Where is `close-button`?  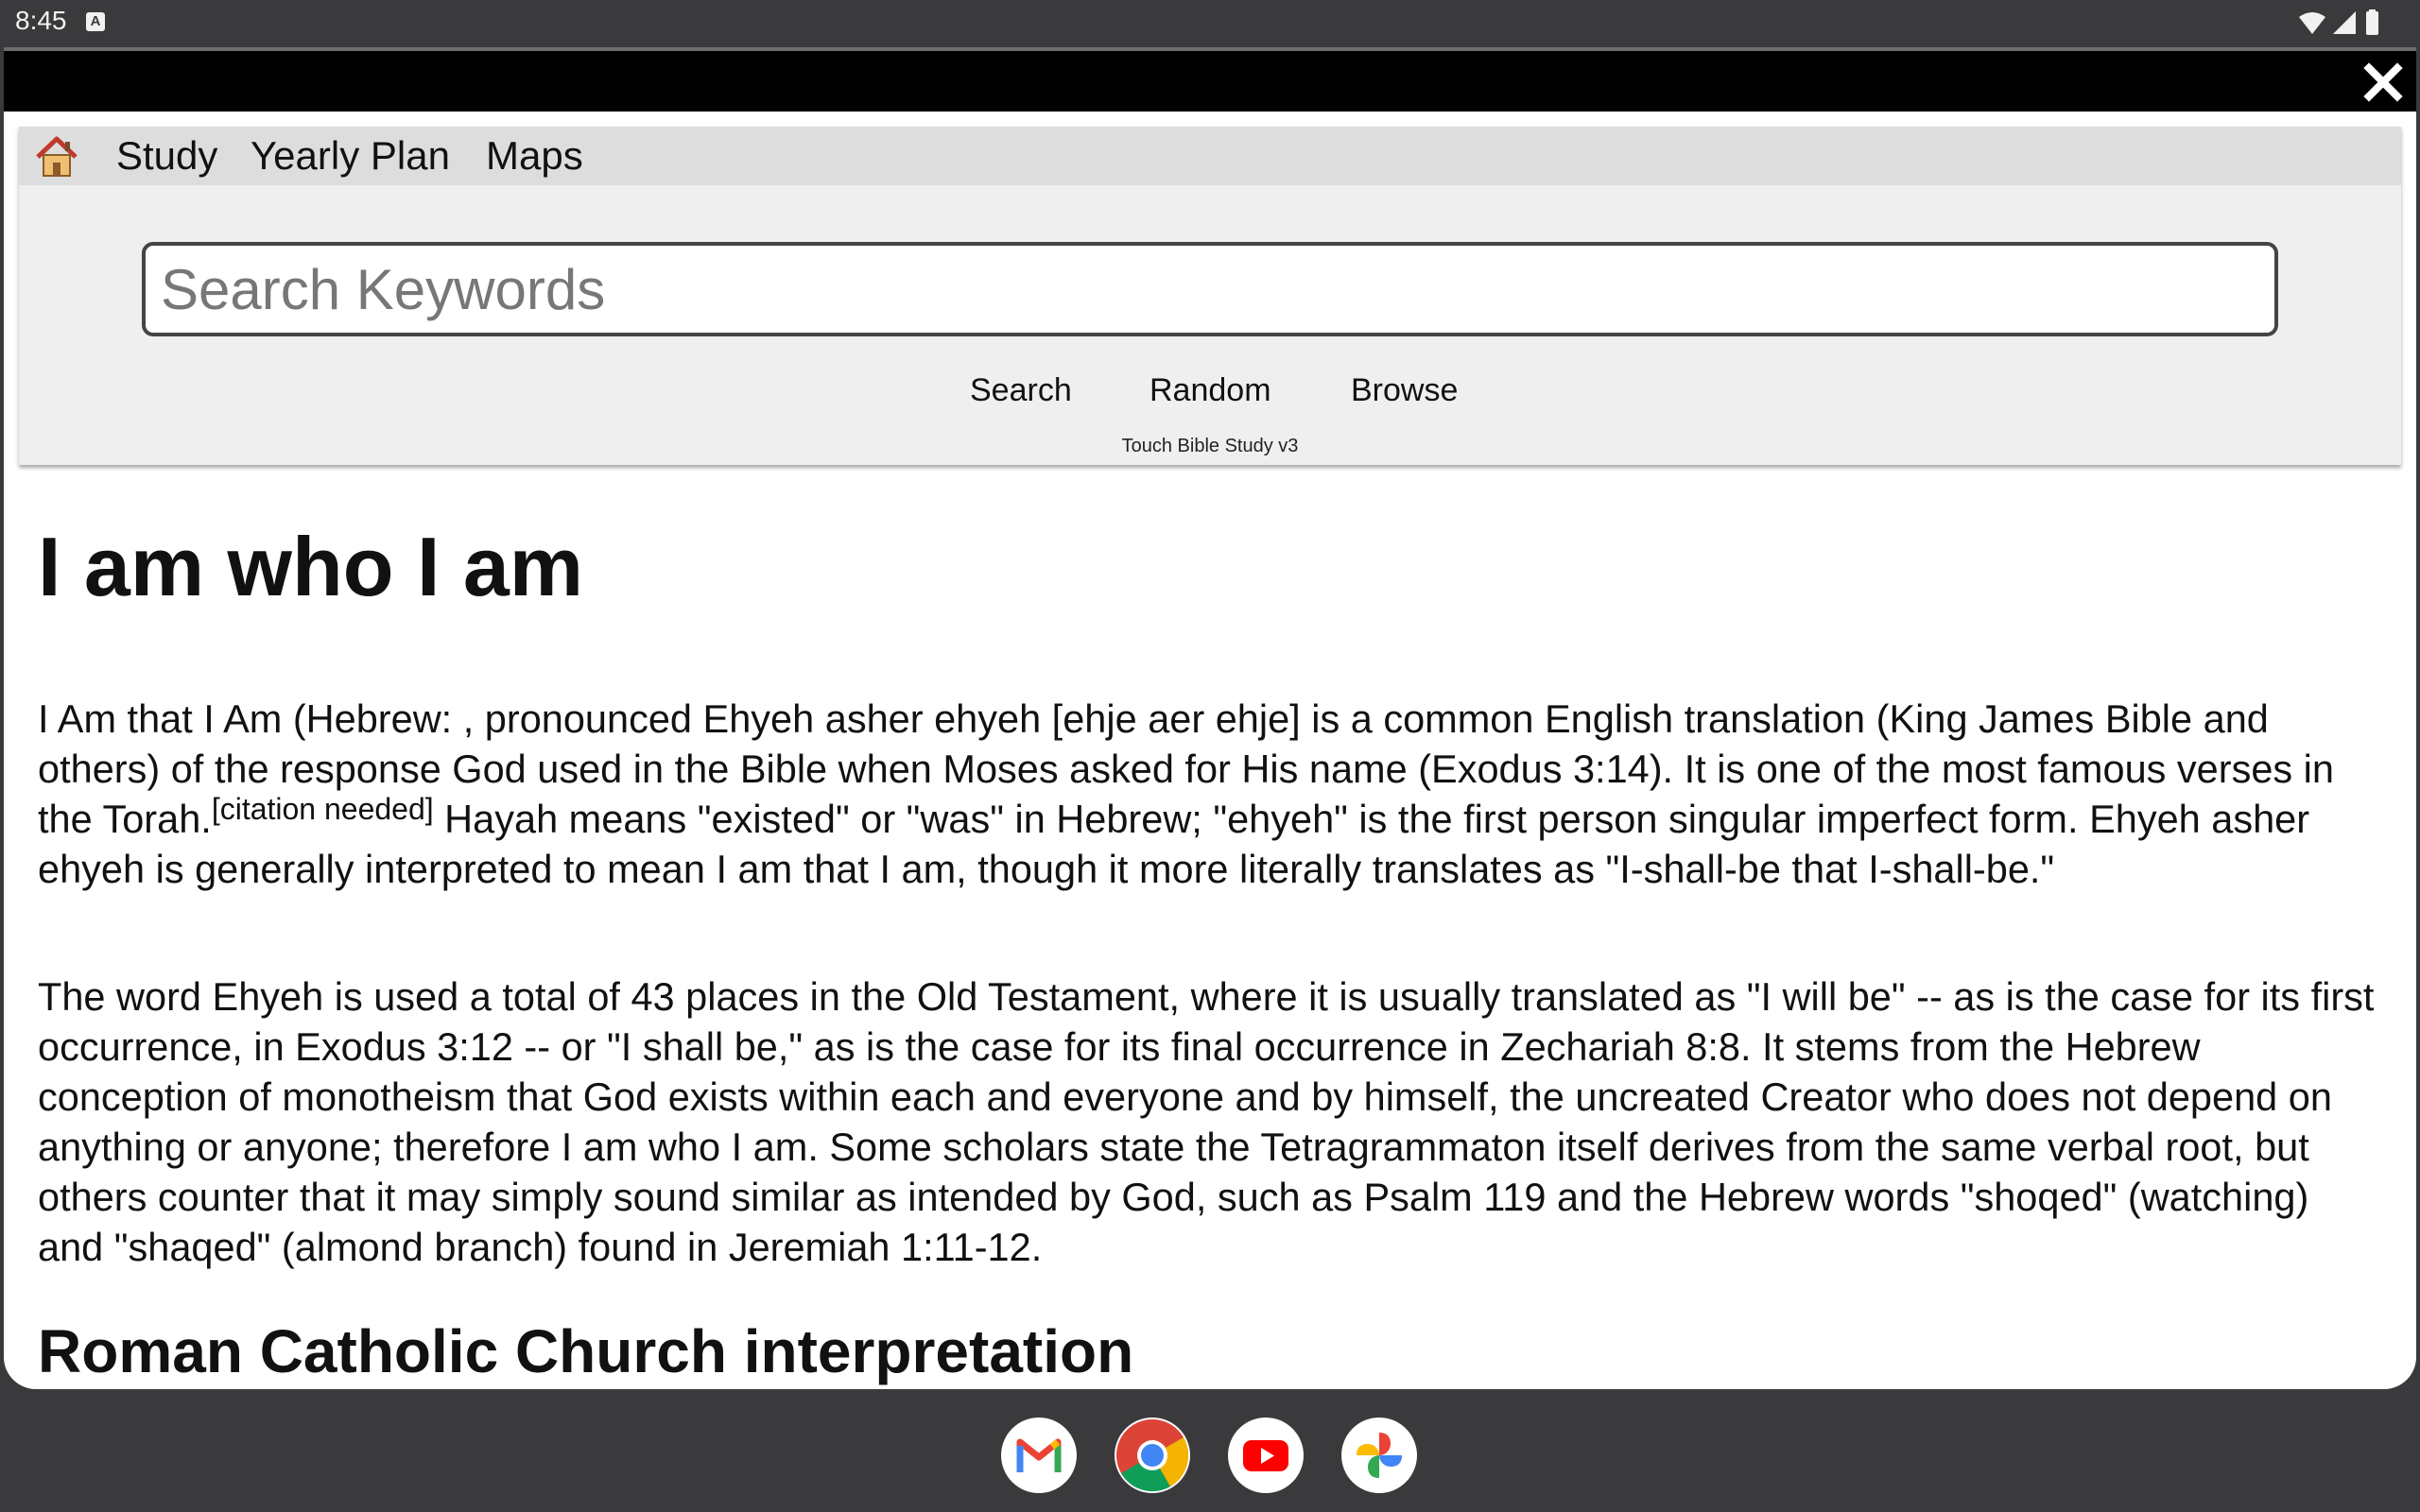 close-button is located at coordinates (2383, 82).